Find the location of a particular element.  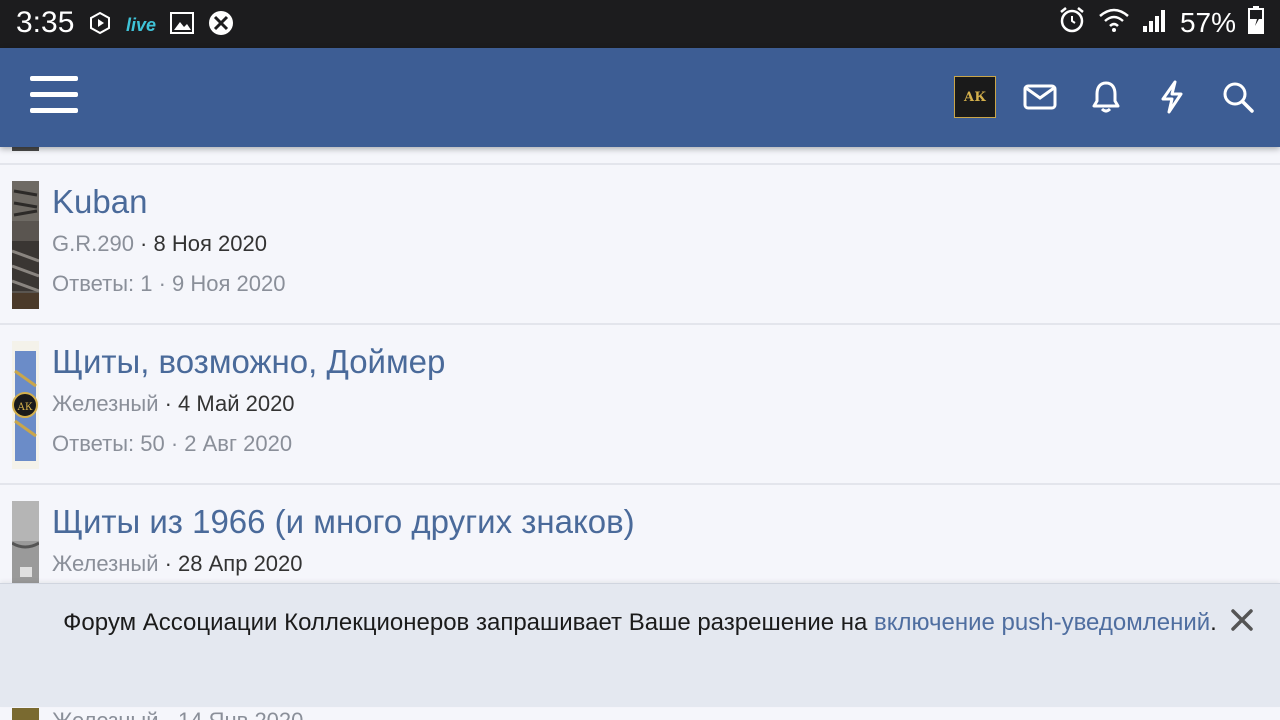

wifi-icon is located at coordinates (1114, 22).